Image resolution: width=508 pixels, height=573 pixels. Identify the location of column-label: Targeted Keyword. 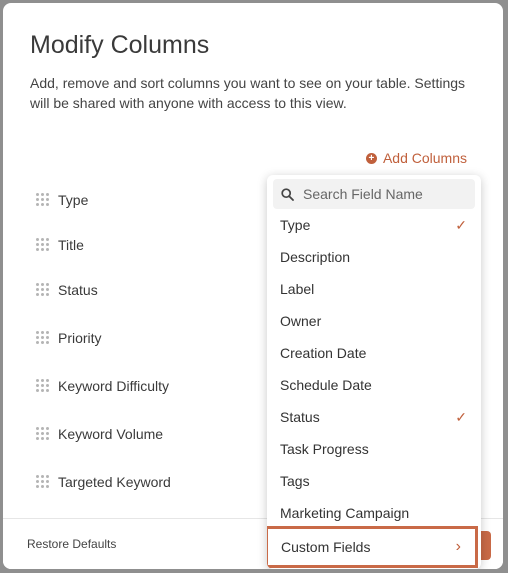
(114, 482).